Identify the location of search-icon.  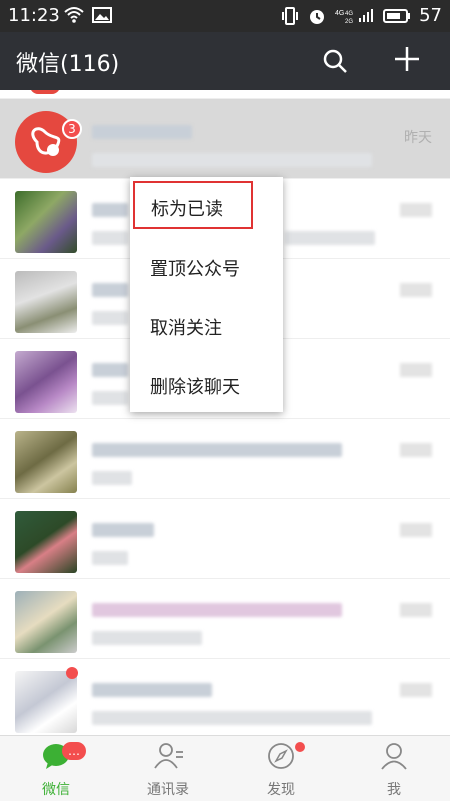
(335, 61).